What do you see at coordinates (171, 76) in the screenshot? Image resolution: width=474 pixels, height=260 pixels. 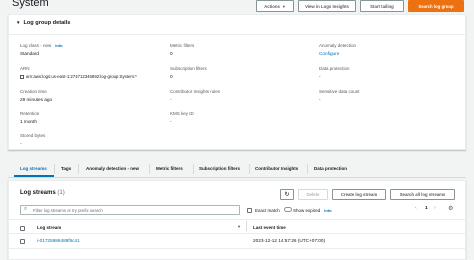 I see `subscription-filters-value: 0` at bounding box center [171, 76].